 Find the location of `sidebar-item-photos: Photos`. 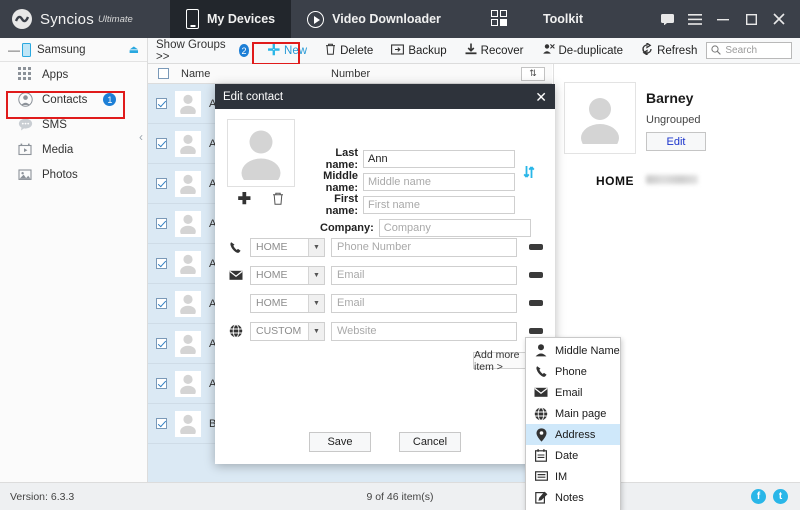

sidebar-item-photos: Photos is located at coordinates (73, 174).